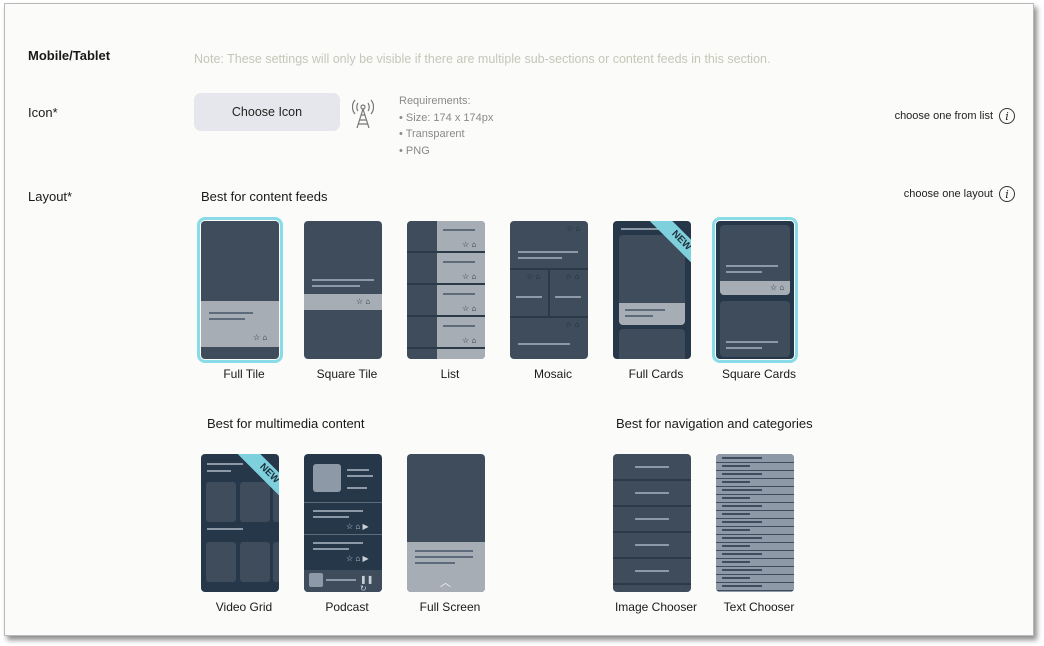 This screenshot has height=646, width=1044. I want to click on requirement-transparent: • Transparent, so click(432, 134).